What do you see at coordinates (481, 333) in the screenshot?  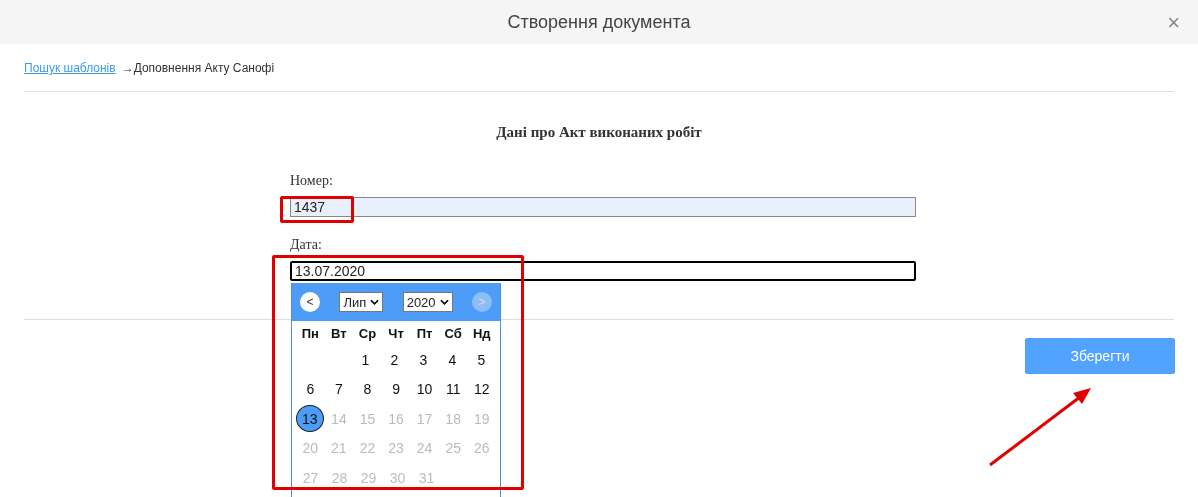 I see `weekday-label: Нд` at bounding box center [481, 333].